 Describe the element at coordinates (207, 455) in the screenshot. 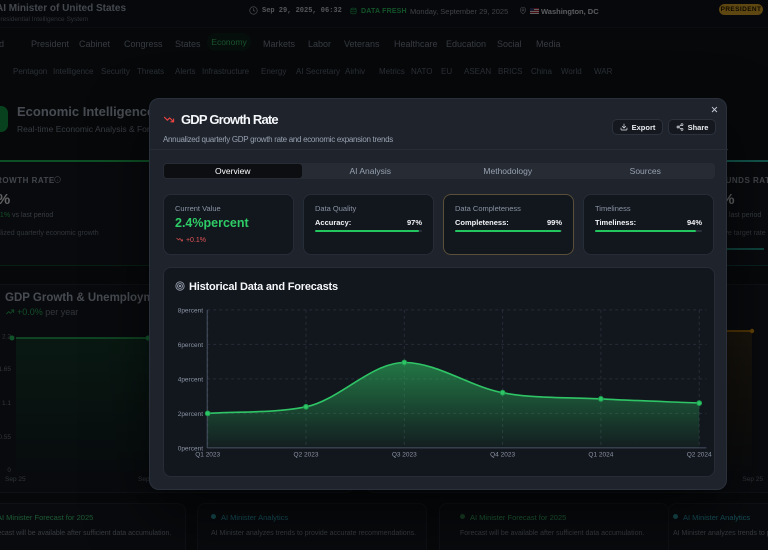

I see `svg-text: Q1 2023` at that location.